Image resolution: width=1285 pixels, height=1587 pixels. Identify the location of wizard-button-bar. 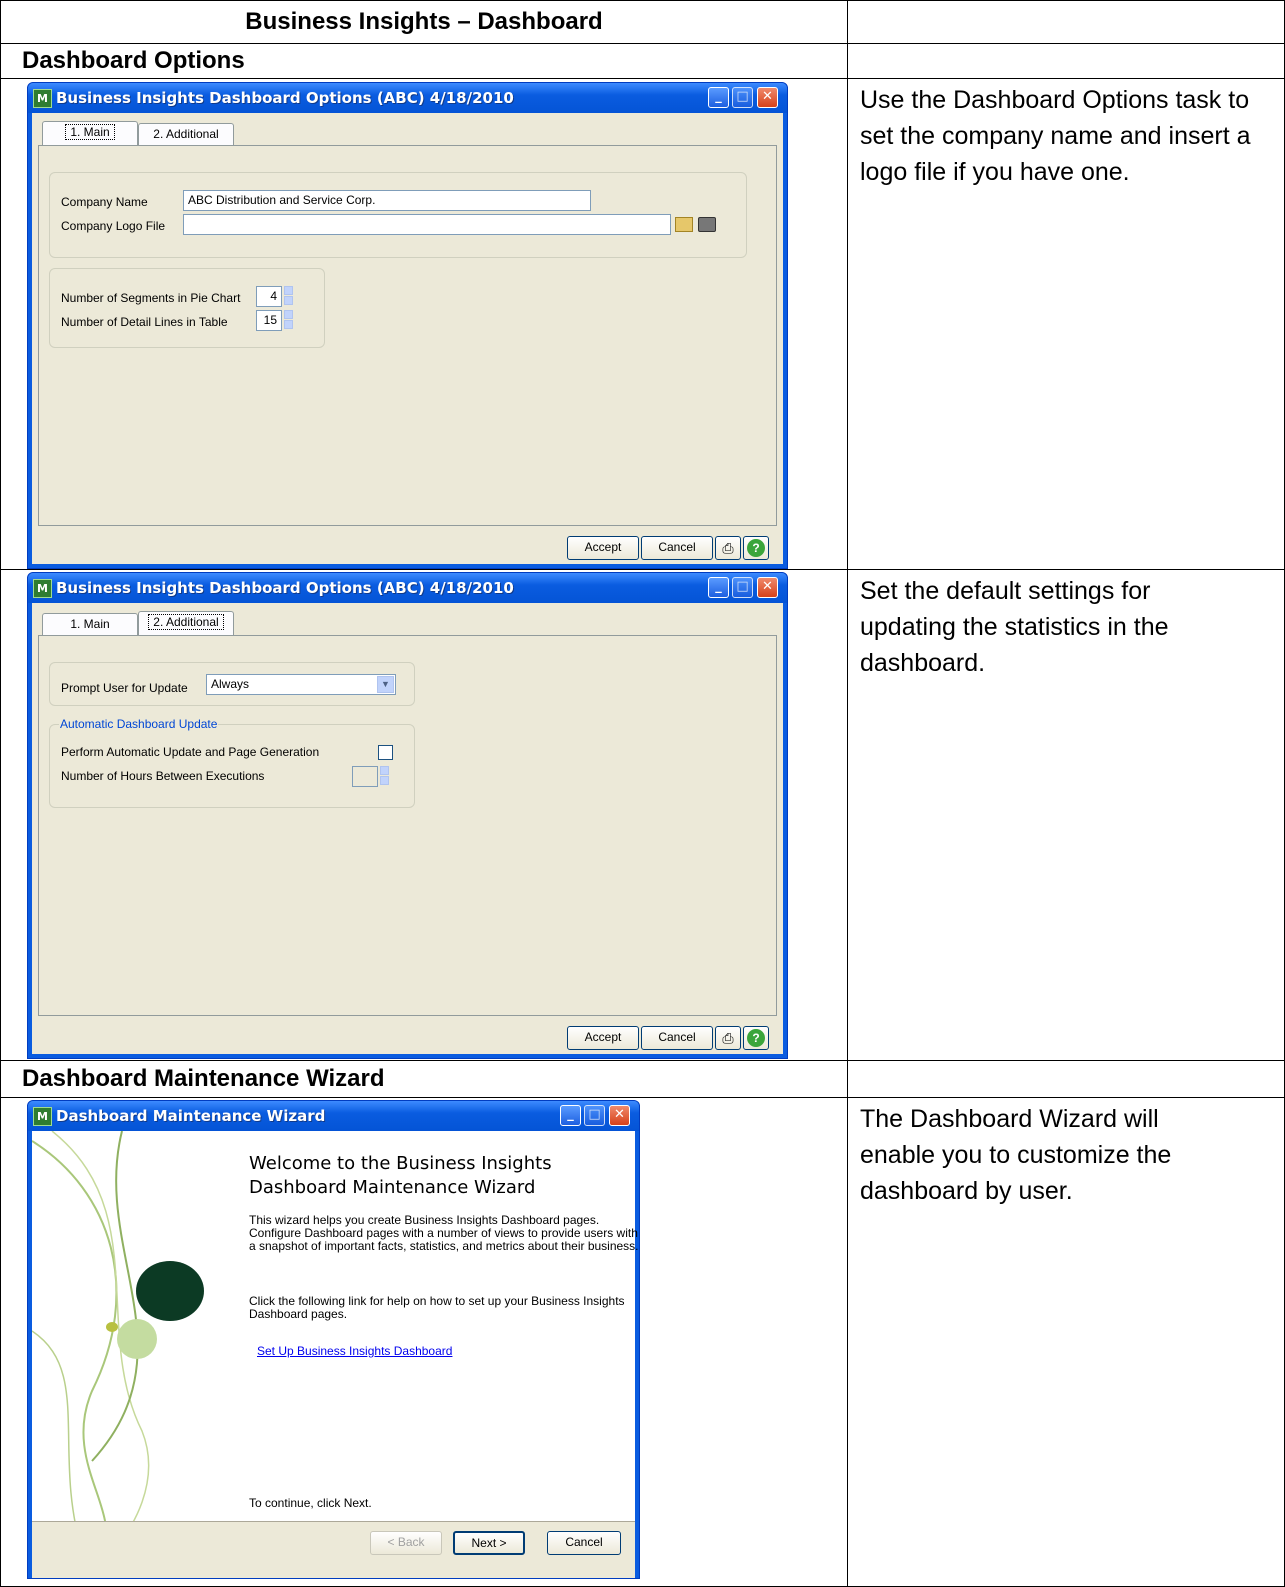
(333, 1549).